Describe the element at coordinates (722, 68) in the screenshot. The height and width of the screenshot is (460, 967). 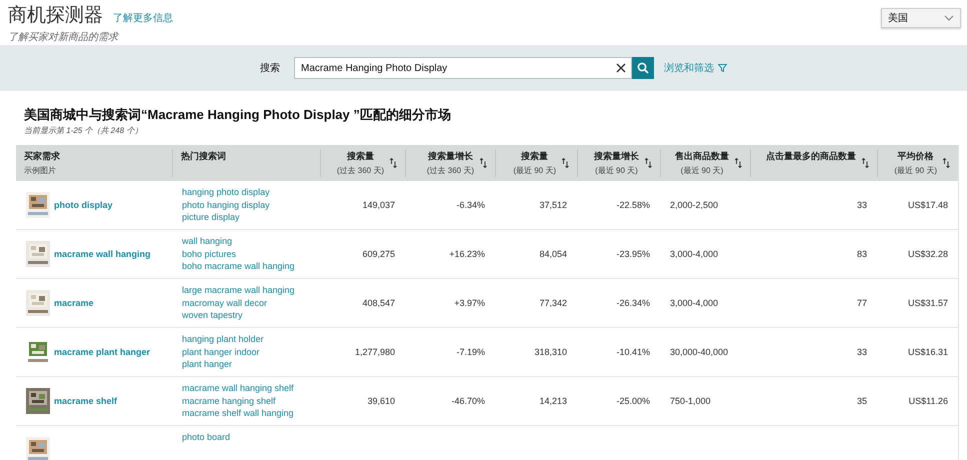
I see `filter-icon` at that location.